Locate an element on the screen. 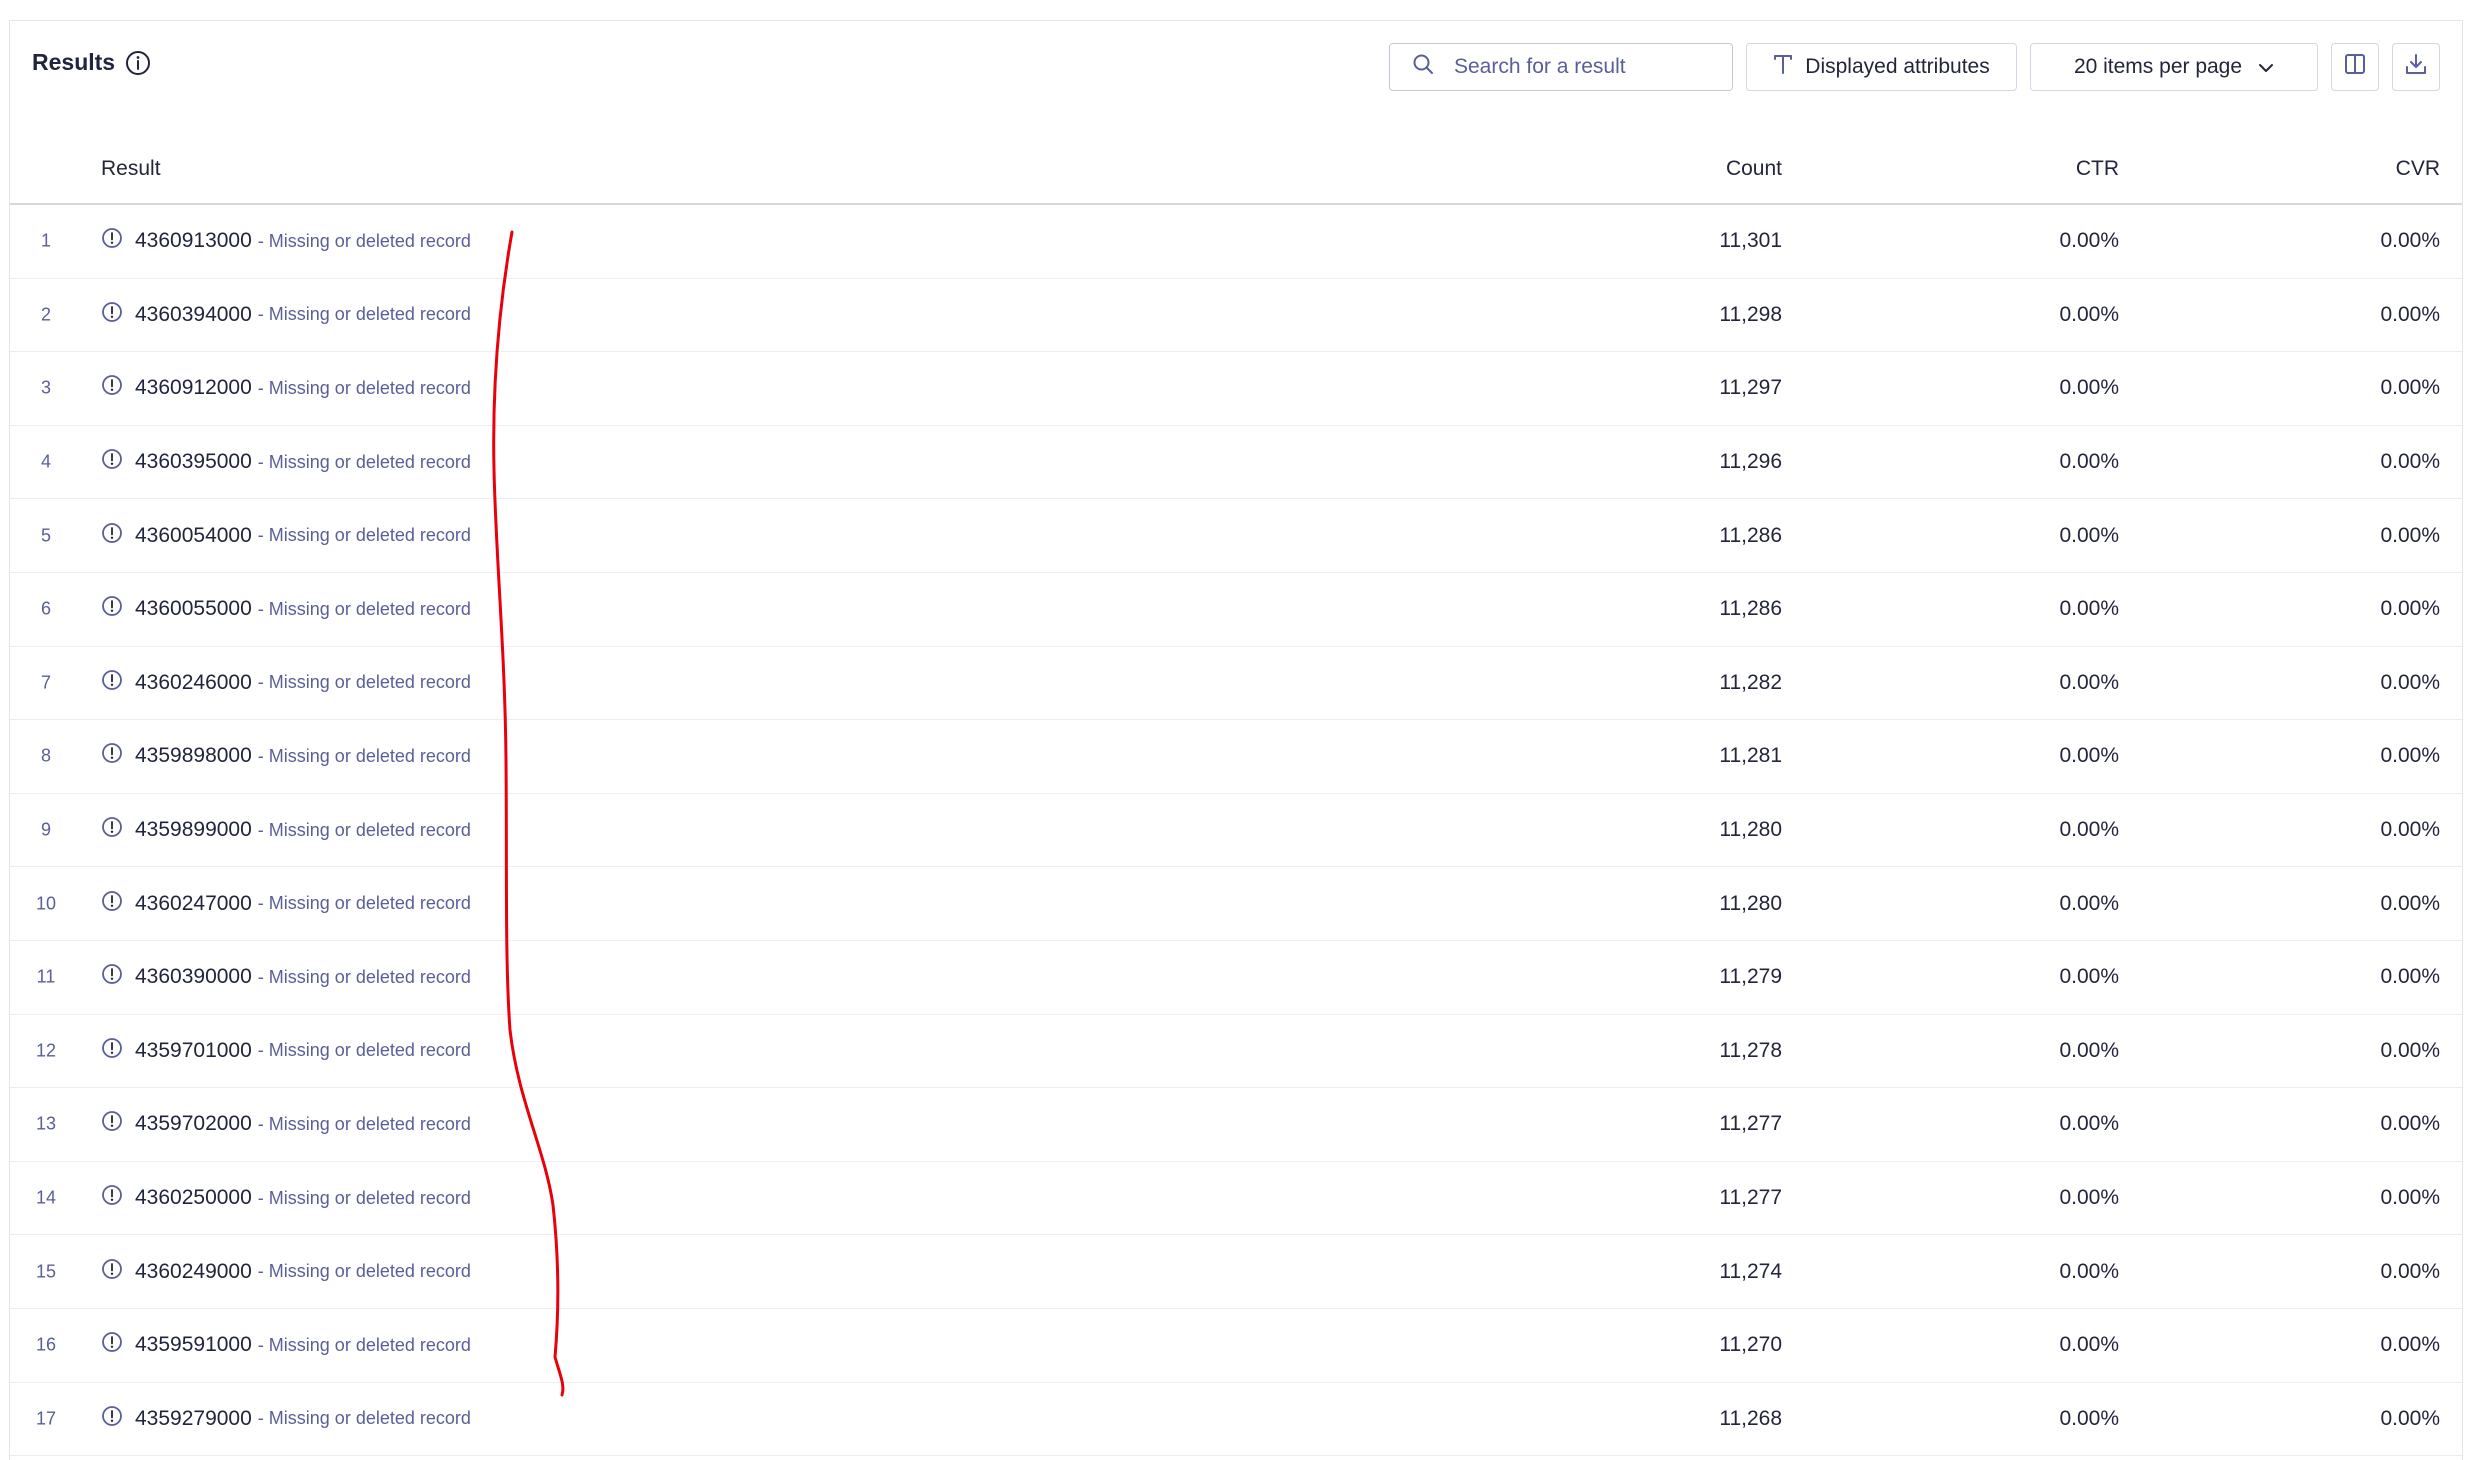 The image size is (2479, 1460). row-count: 11,270 is located at coordinates (1750, 1345).